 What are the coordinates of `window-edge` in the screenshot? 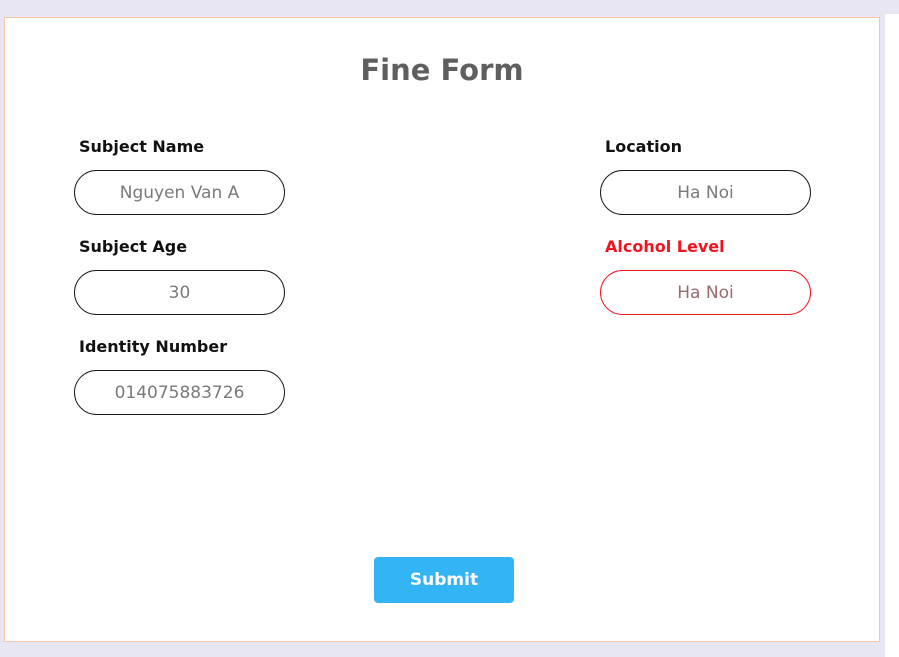 It's located at (892, 335).